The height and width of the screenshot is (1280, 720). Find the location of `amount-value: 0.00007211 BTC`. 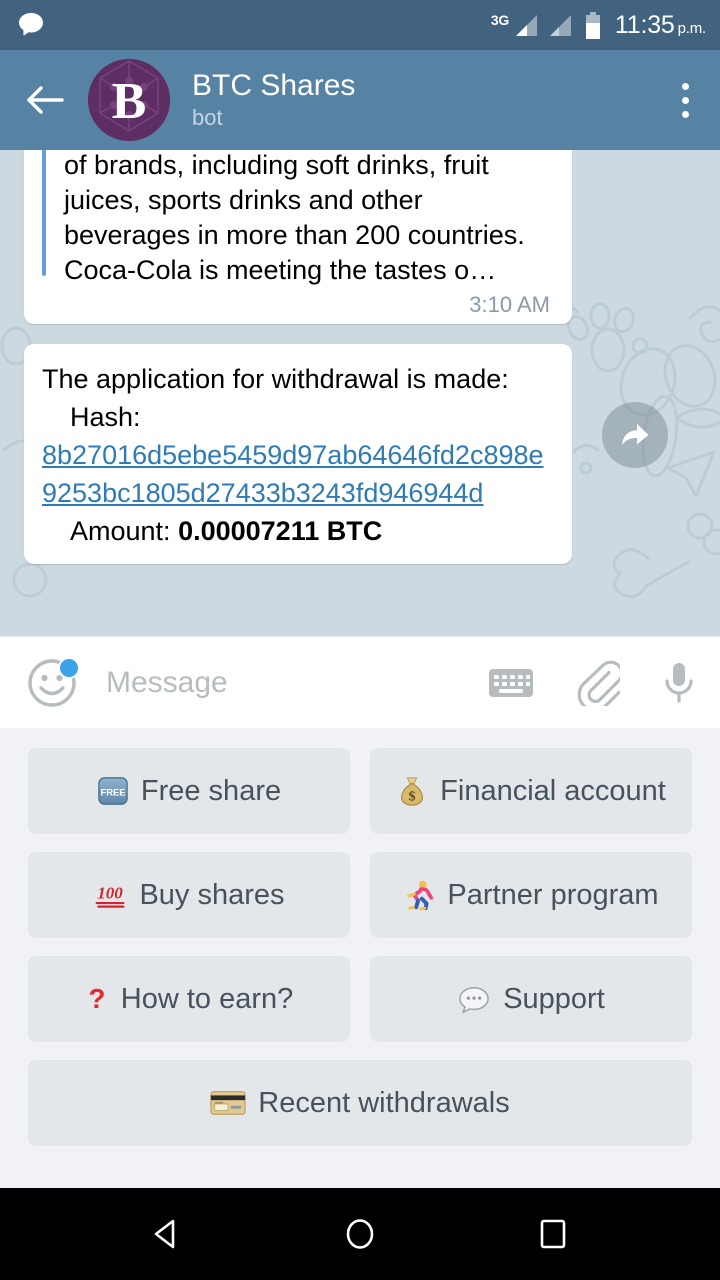

amount-value: 0.00007211 BTC is located at coordinates (280, 531).